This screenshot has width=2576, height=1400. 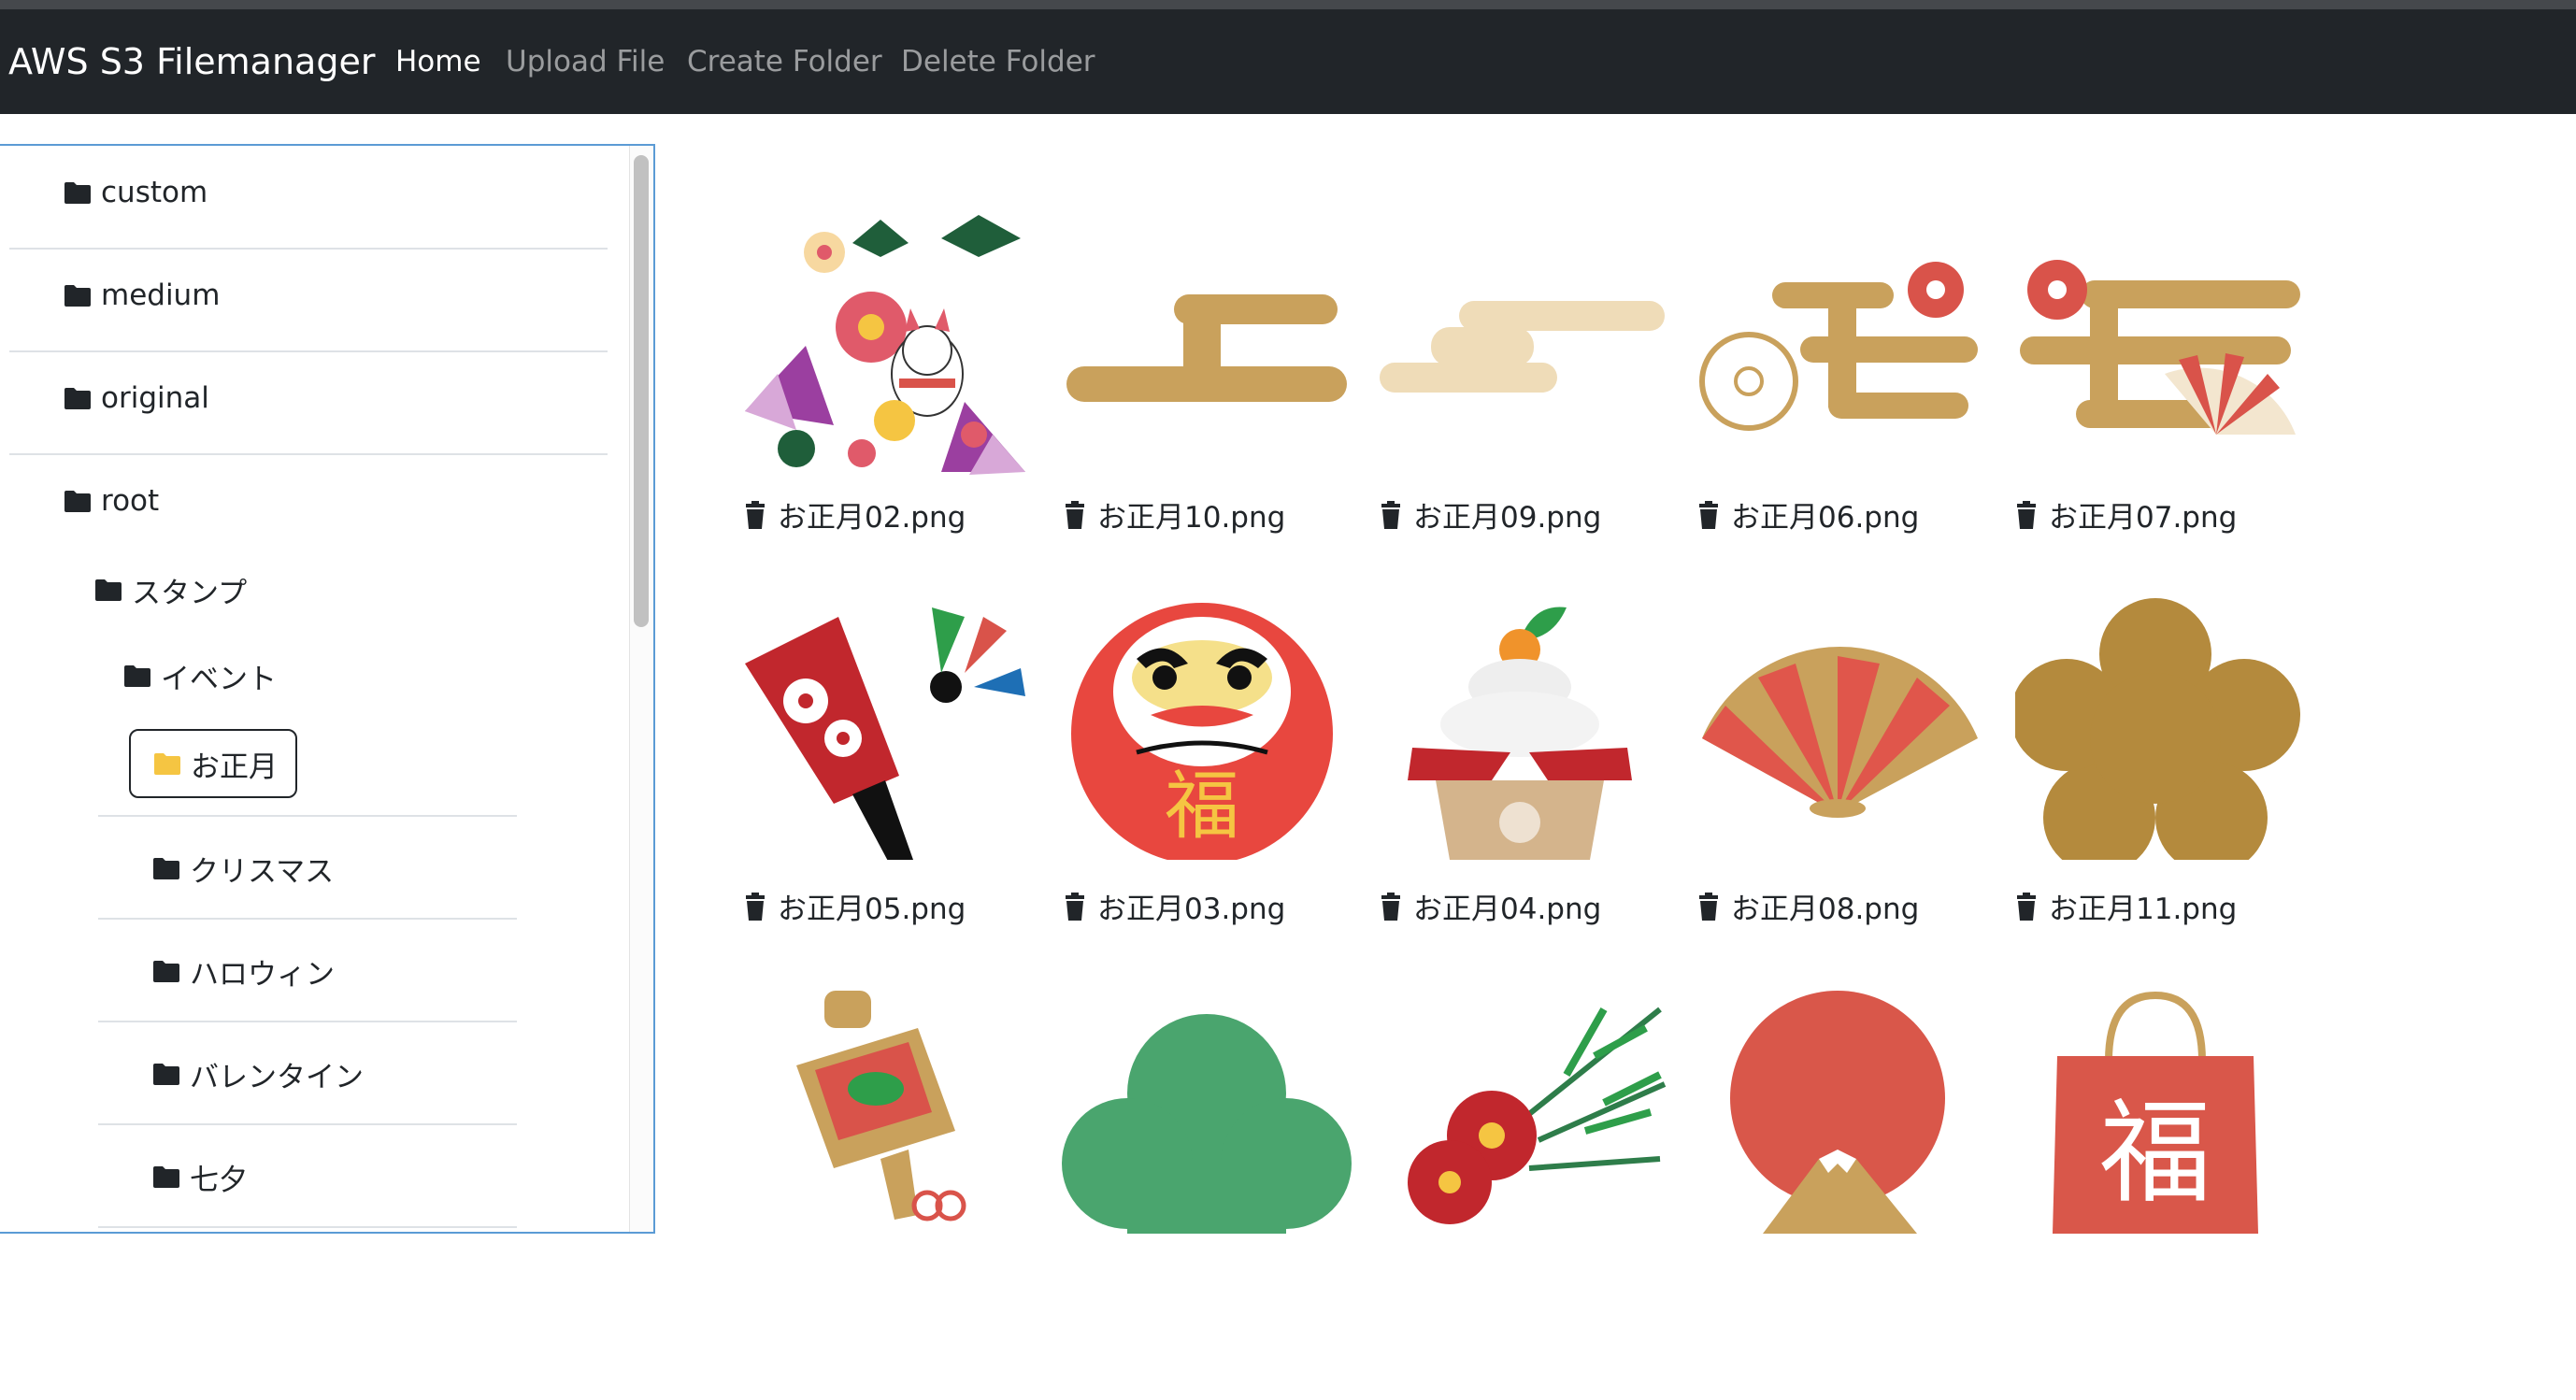 I want to click on folder-medium: medium, so click(x=142, y=295).